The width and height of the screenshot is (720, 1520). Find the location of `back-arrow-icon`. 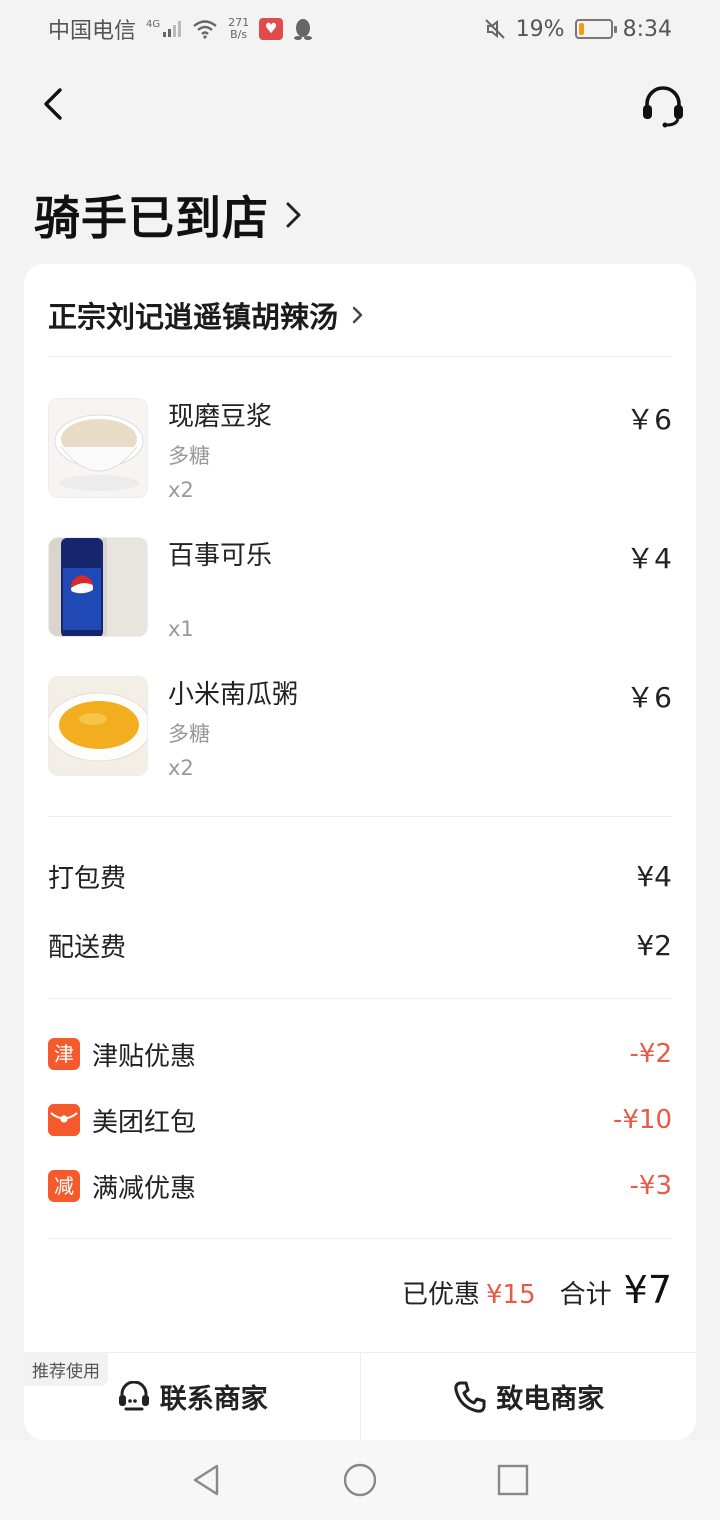

back-arrow-icon is located at coordinates (53, 104).